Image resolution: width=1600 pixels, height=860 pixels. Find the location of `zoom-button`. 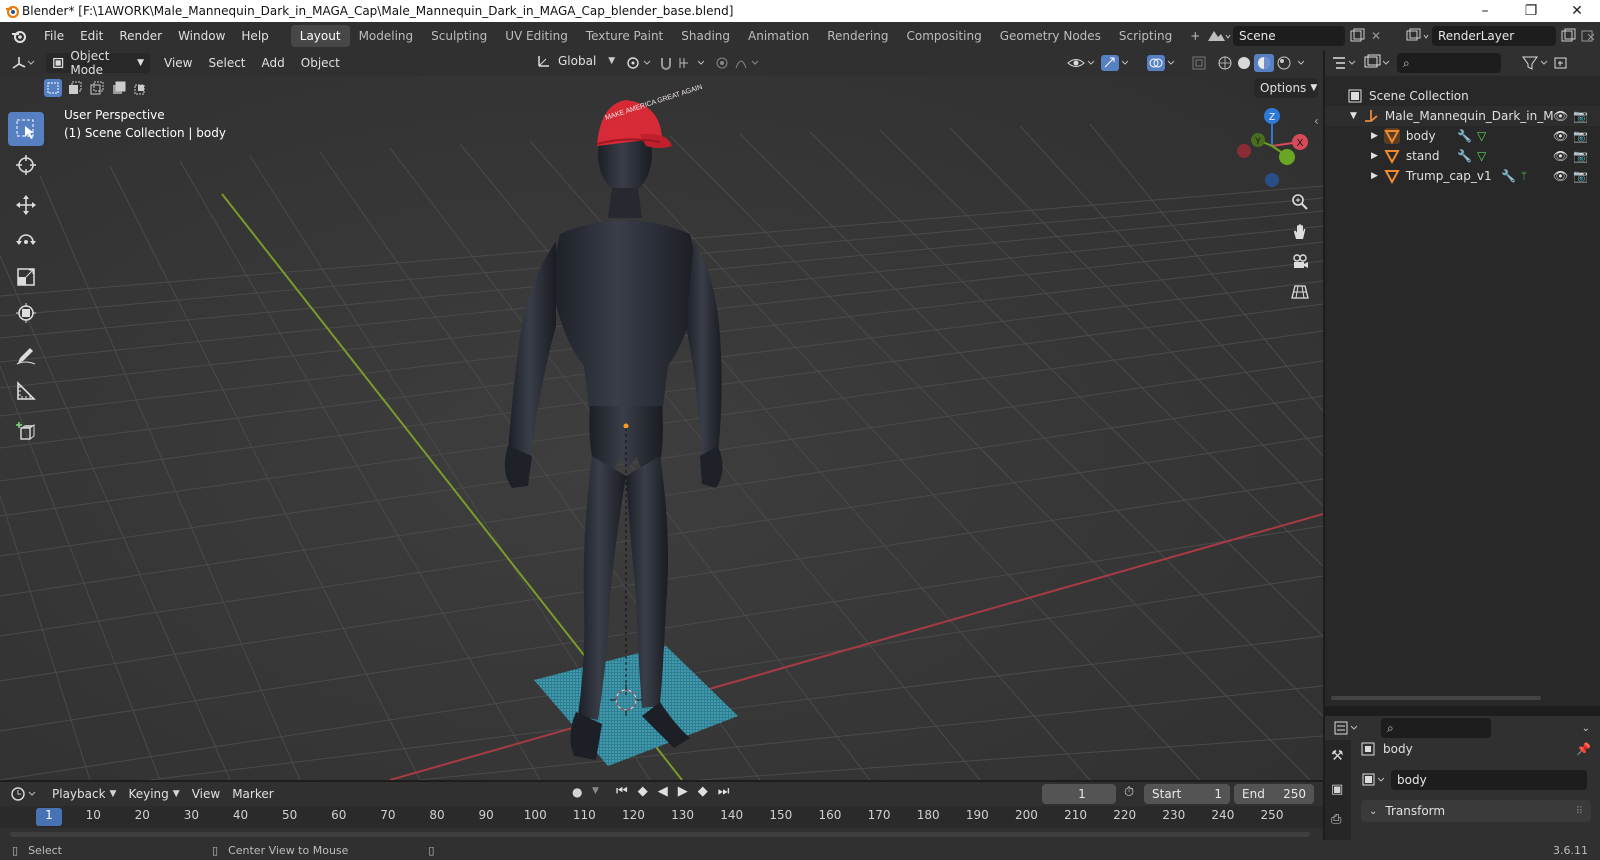

zoom-button is located at coordinates (1300, 202).